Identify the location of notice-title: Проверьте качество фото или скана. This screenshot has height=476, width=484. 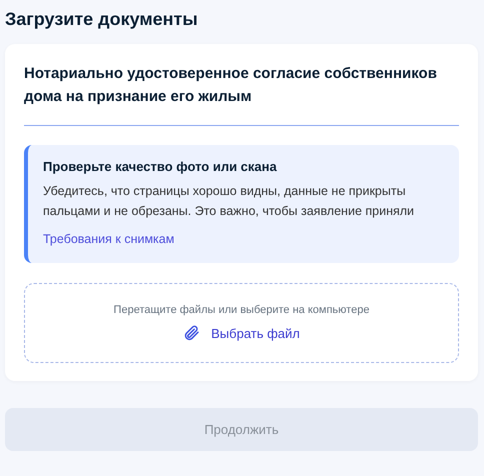
(160, 166).